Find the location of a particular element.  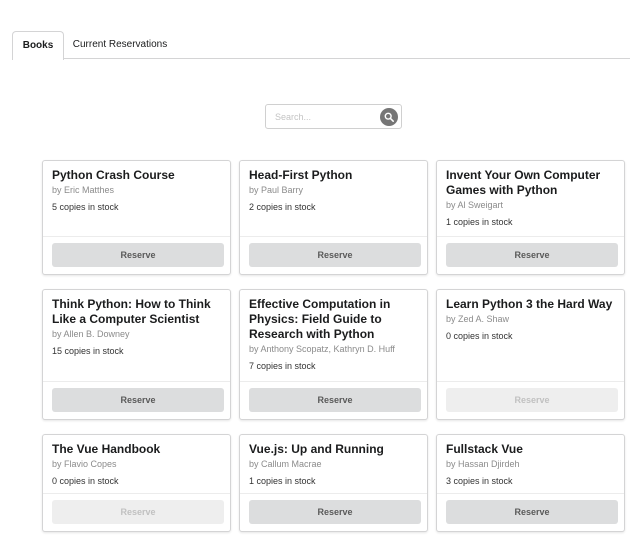

book-author: by Paul Barry is located at coordinates (276, 190).